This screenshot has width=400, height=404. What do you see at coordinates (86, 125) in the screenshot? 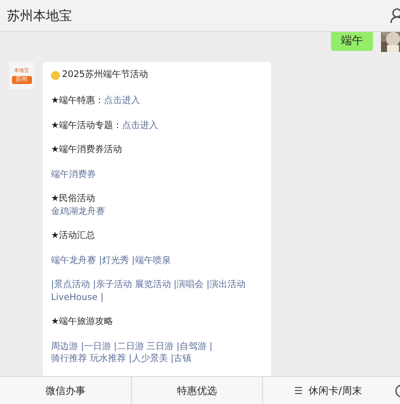
I see `message-text: ★端午活动专题：` at bounding box center [86, 125].